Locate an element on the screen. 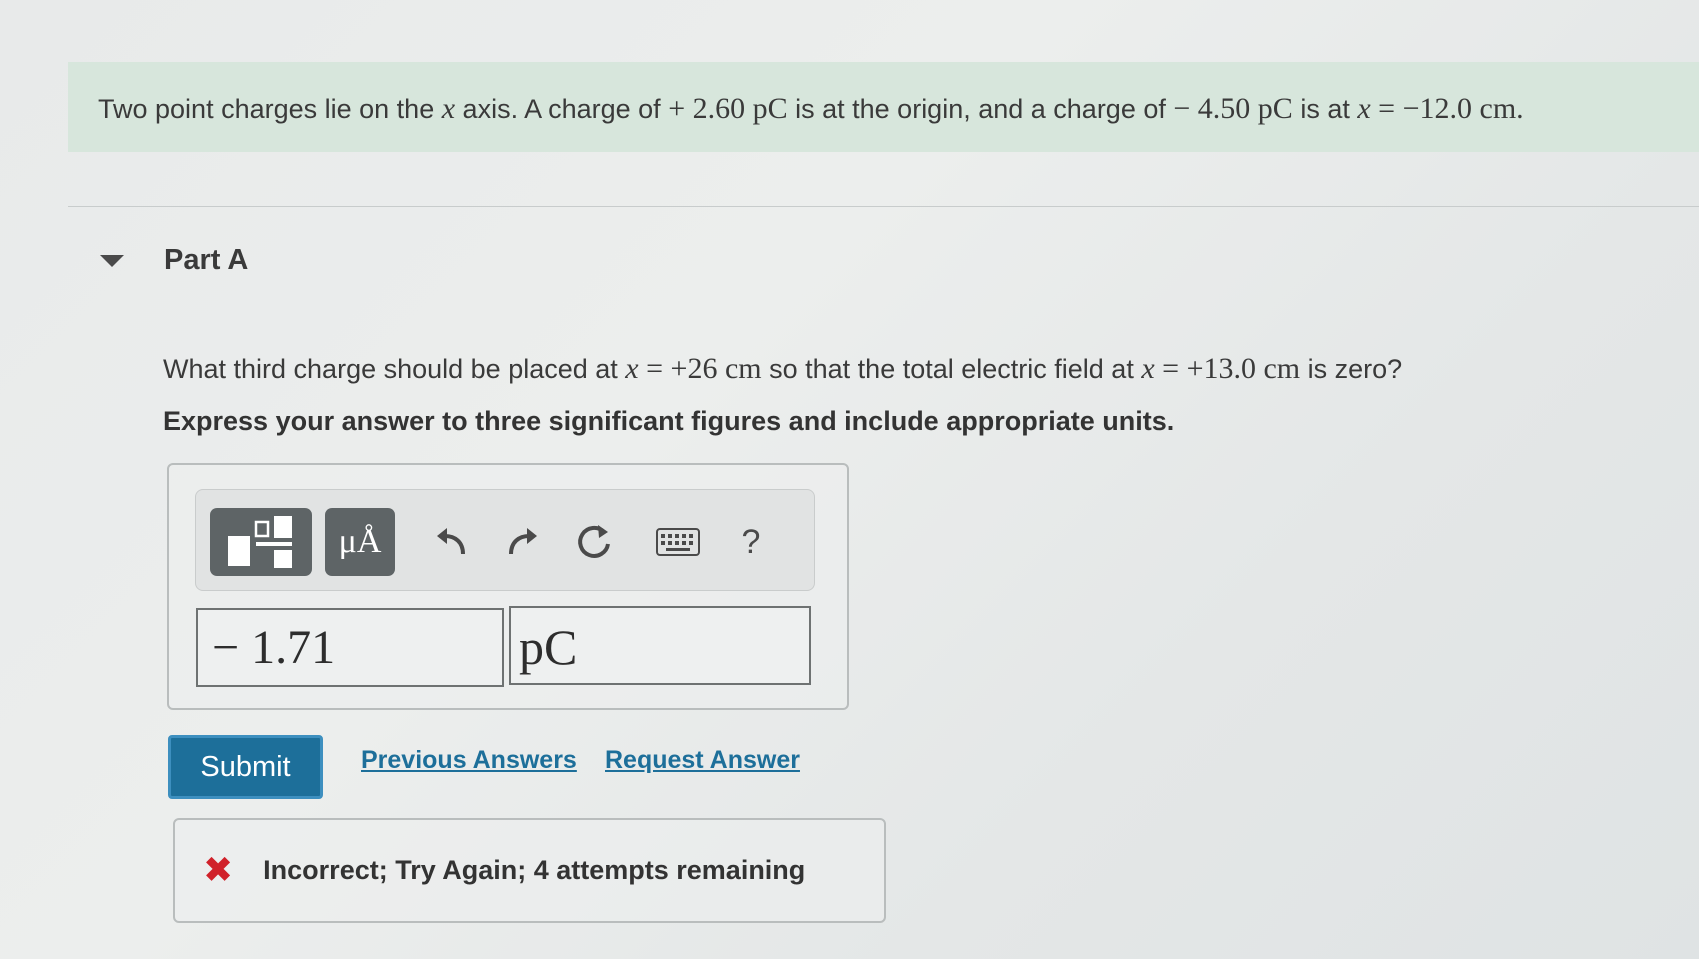 Image resolution: width=1699 pixels, height=959 pixels. keyboard-icon is located at coordinates (678, 542).